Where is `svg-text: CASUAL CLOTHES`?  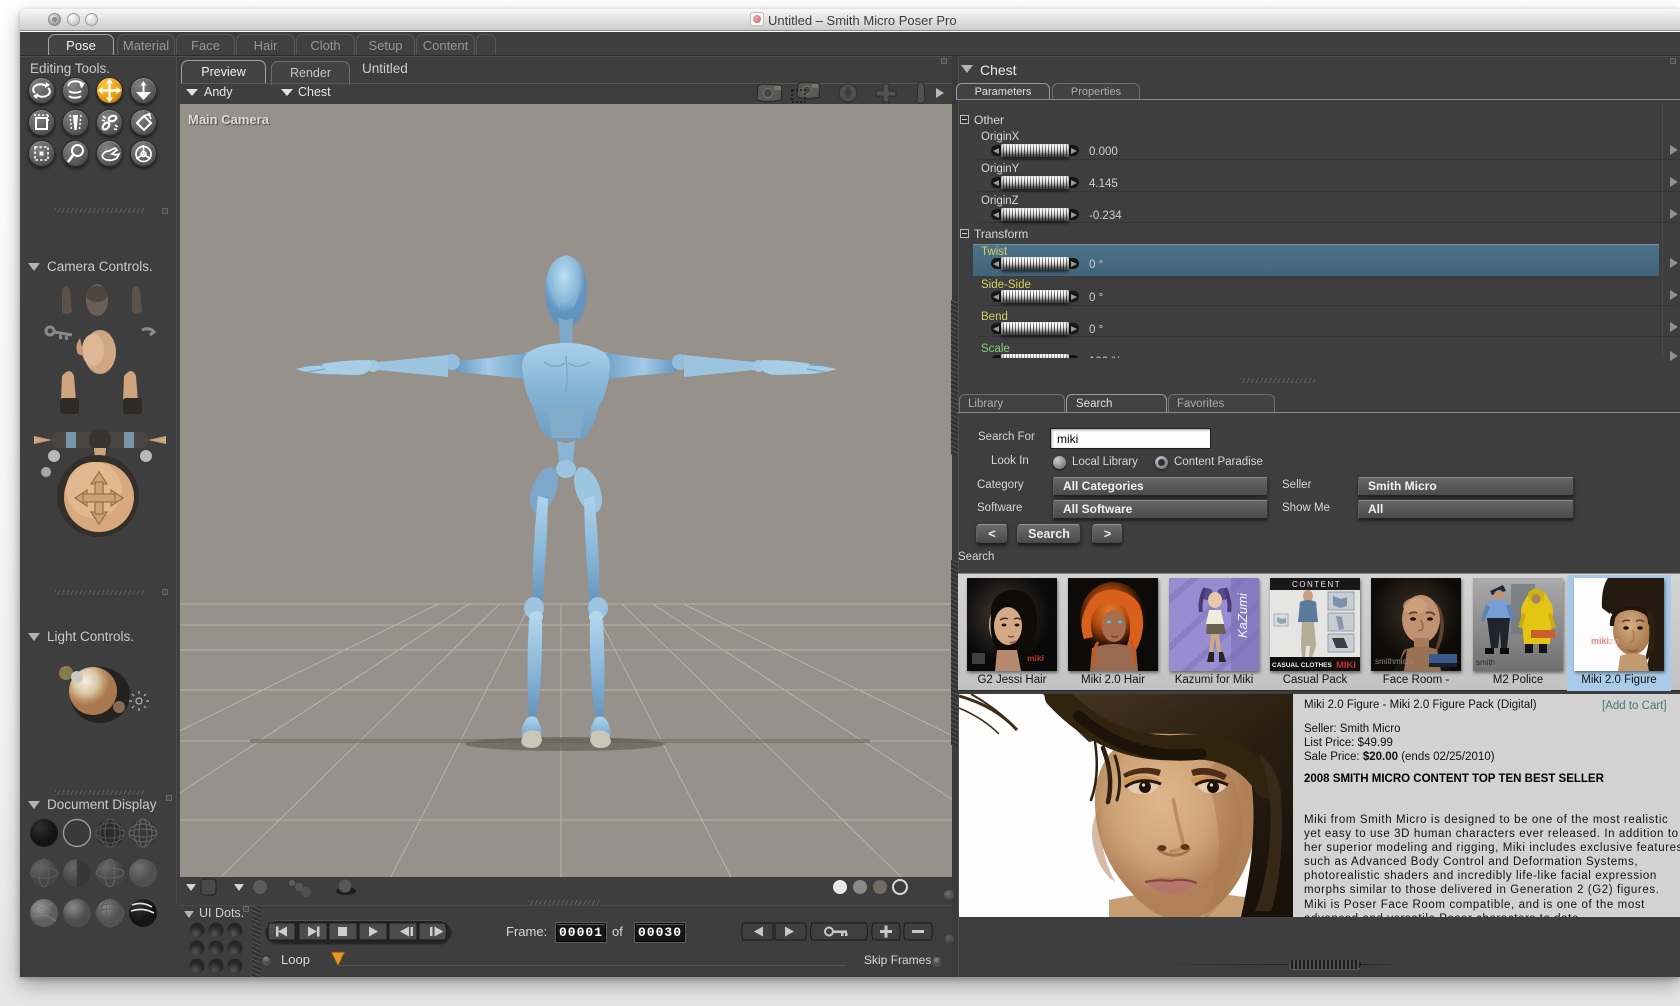
svg-text: CASUAL CLOTHES is located at coordinates (1302, 665).